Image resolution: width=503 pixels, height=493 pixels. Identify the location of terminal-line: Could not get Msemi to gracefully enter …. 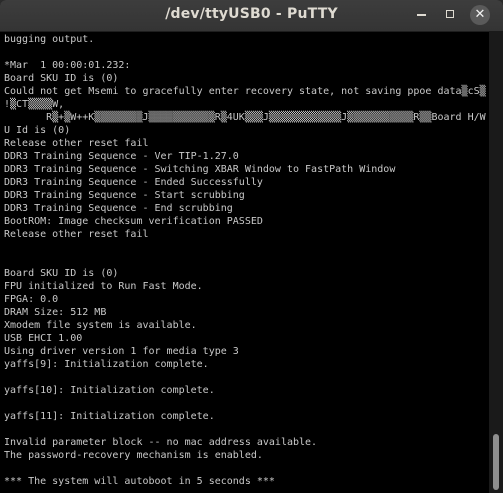
(245, 91).